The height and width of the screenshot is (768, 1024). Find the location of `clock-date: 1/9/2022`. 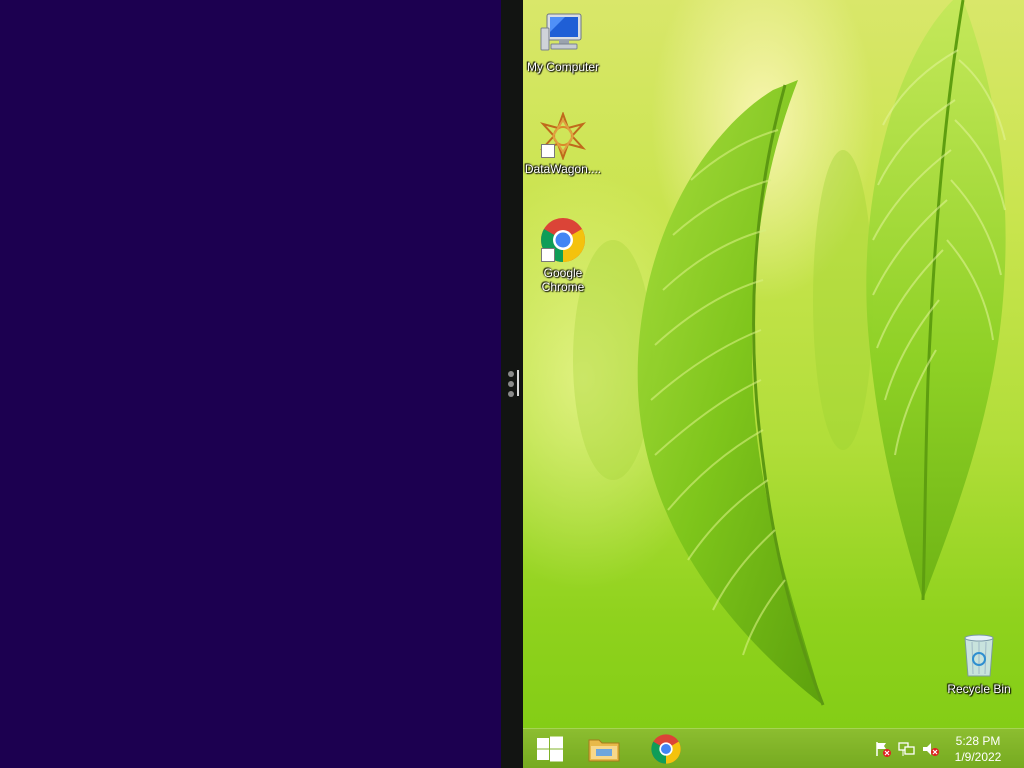

clock-date: 1/9/2022 is located at coordinates (978, 757).